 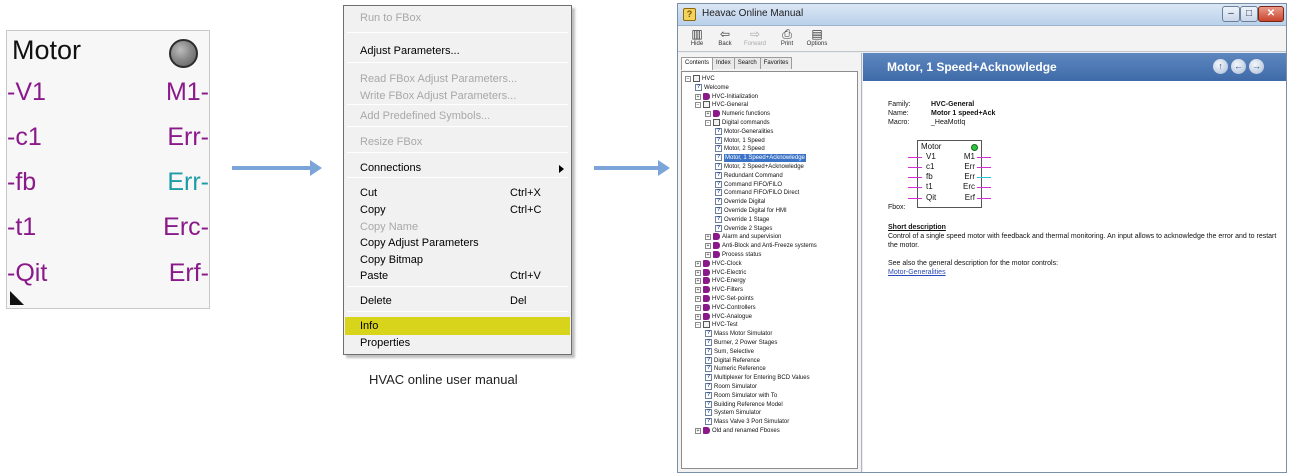 What do you see at coordinates (188, 137) in the screenshot?
I see `output-pin-1: Err-` at bounding box center [188, 137].